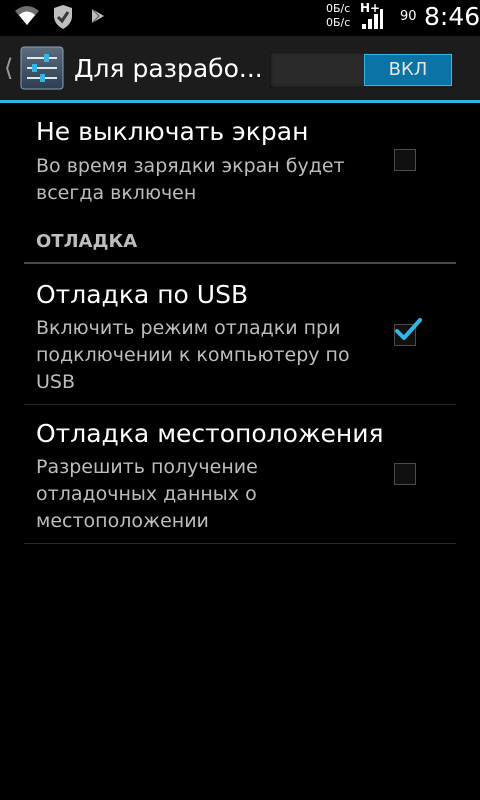 Image resolution: width=480 pixels, height=800 pixels. I want to click on shield-icon, so click(63, 17).